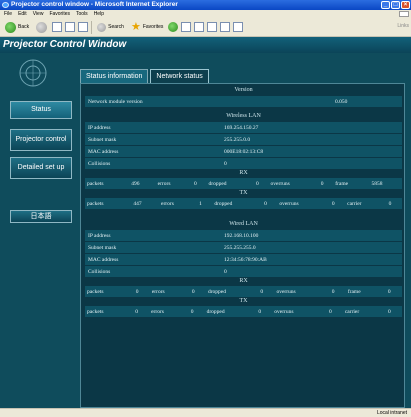 Image resolution: width=411 pixels, height=417 pixels. I want to click on search-button: Search, so click(110, 27).